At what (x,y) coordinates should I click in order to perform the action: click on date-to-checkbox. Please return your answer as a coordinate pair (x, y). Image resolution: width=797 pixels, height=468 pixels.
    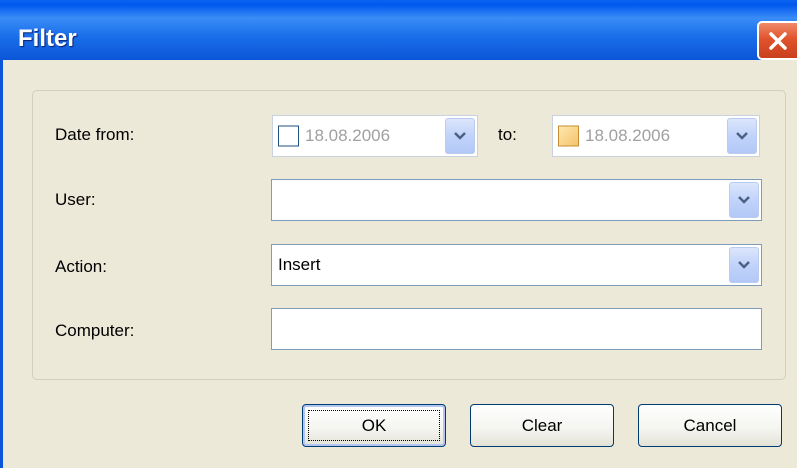
    Looking at the image, I should click on (568, 136).